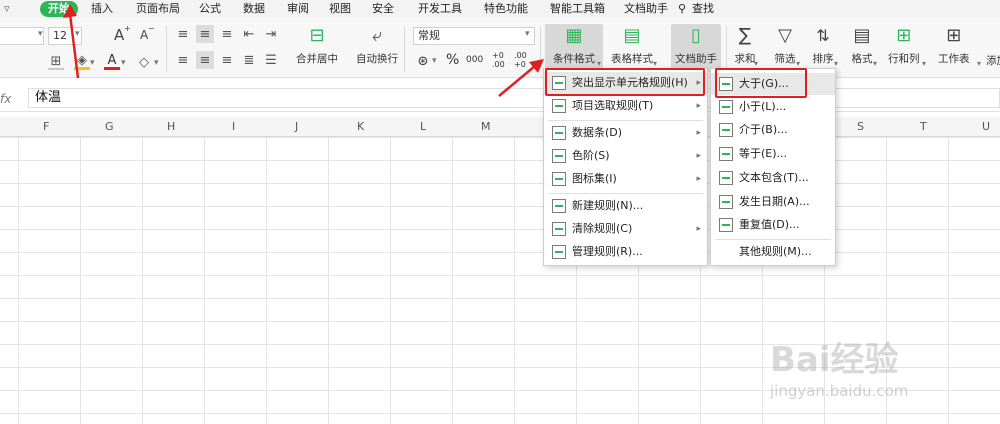 This screenshot has height=424, width=1000. What do you see at coordinates (696, 48) in the screenshot?
I see `doc-assistant-button: ▯ 文档助手` at bounding box center [696, 48].